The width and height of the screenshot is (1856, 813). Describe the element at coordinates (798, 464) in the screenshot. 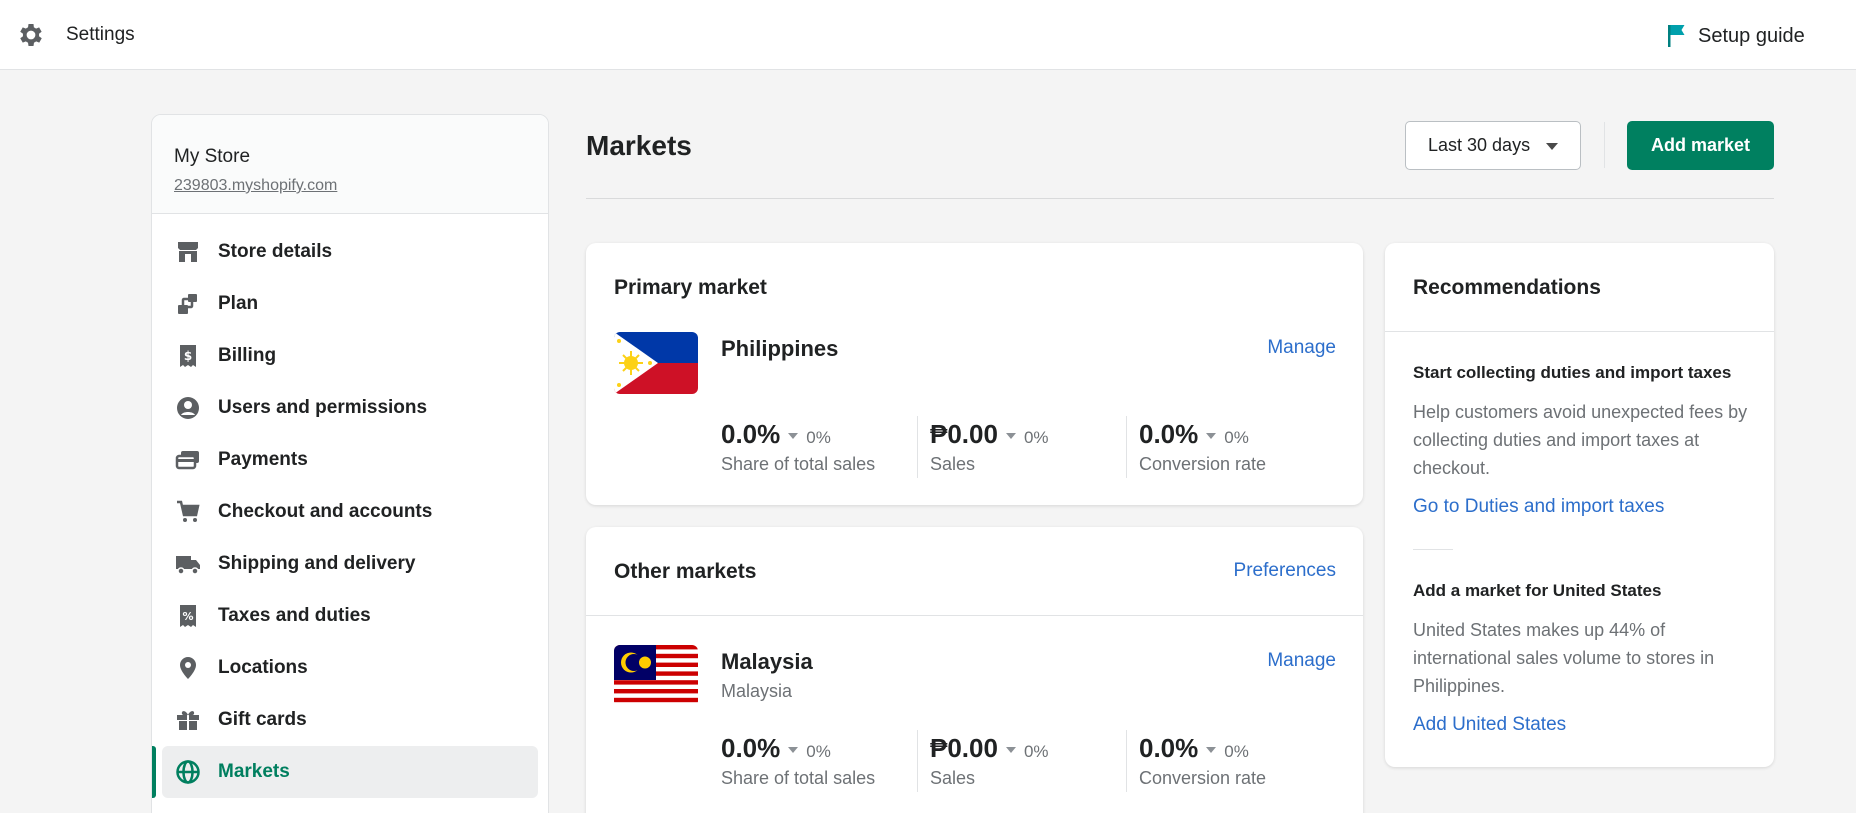

I see `metric-caption: Share of total sales` at that location.